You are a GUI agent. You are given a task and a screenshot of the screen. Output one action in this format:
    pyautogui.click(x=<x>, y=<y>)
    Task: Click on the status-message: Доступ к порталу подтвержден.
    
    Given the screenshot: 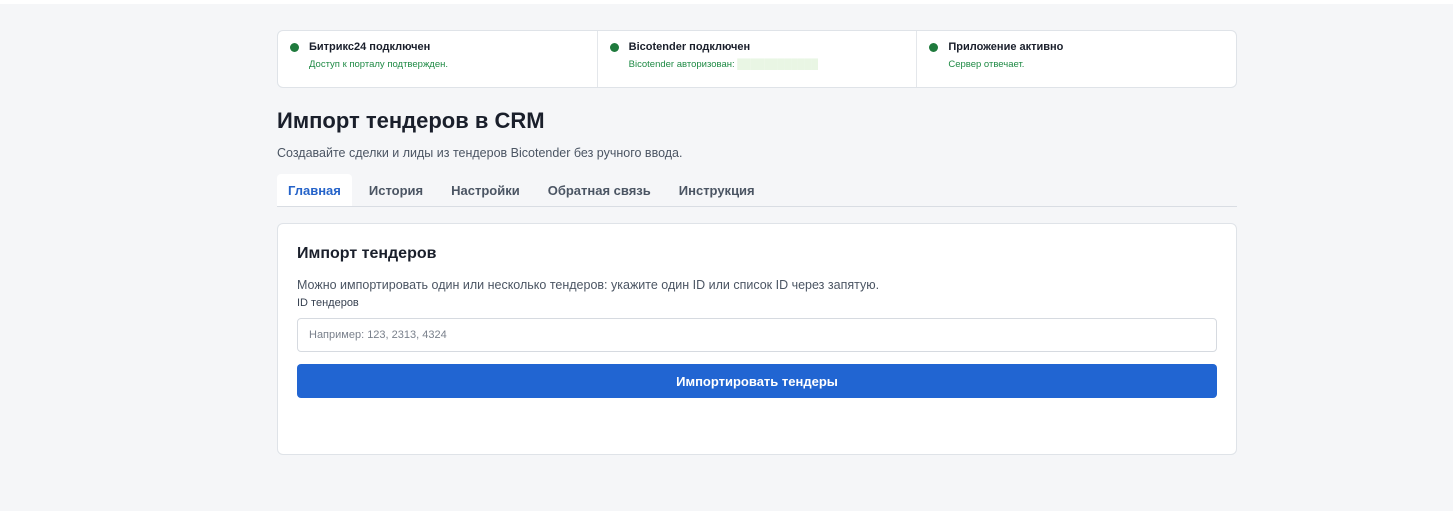 What is the action you would take?
    pyautogui.click(x=379, y=64)
    